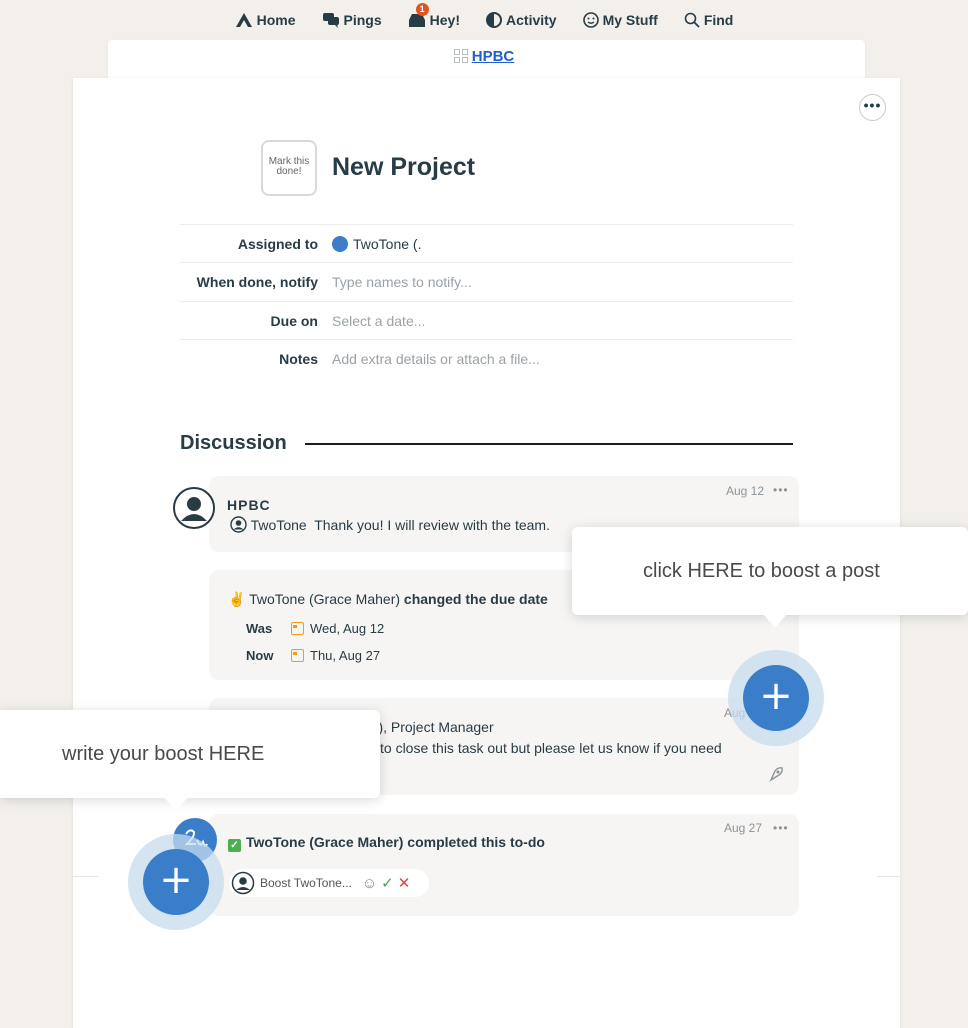 Image resolution: width=968 pixels, height=1028 pixels. Describe the element at coordinates (330, 20) in the screenshot. I see `chat-bubbles-icon` at that location.